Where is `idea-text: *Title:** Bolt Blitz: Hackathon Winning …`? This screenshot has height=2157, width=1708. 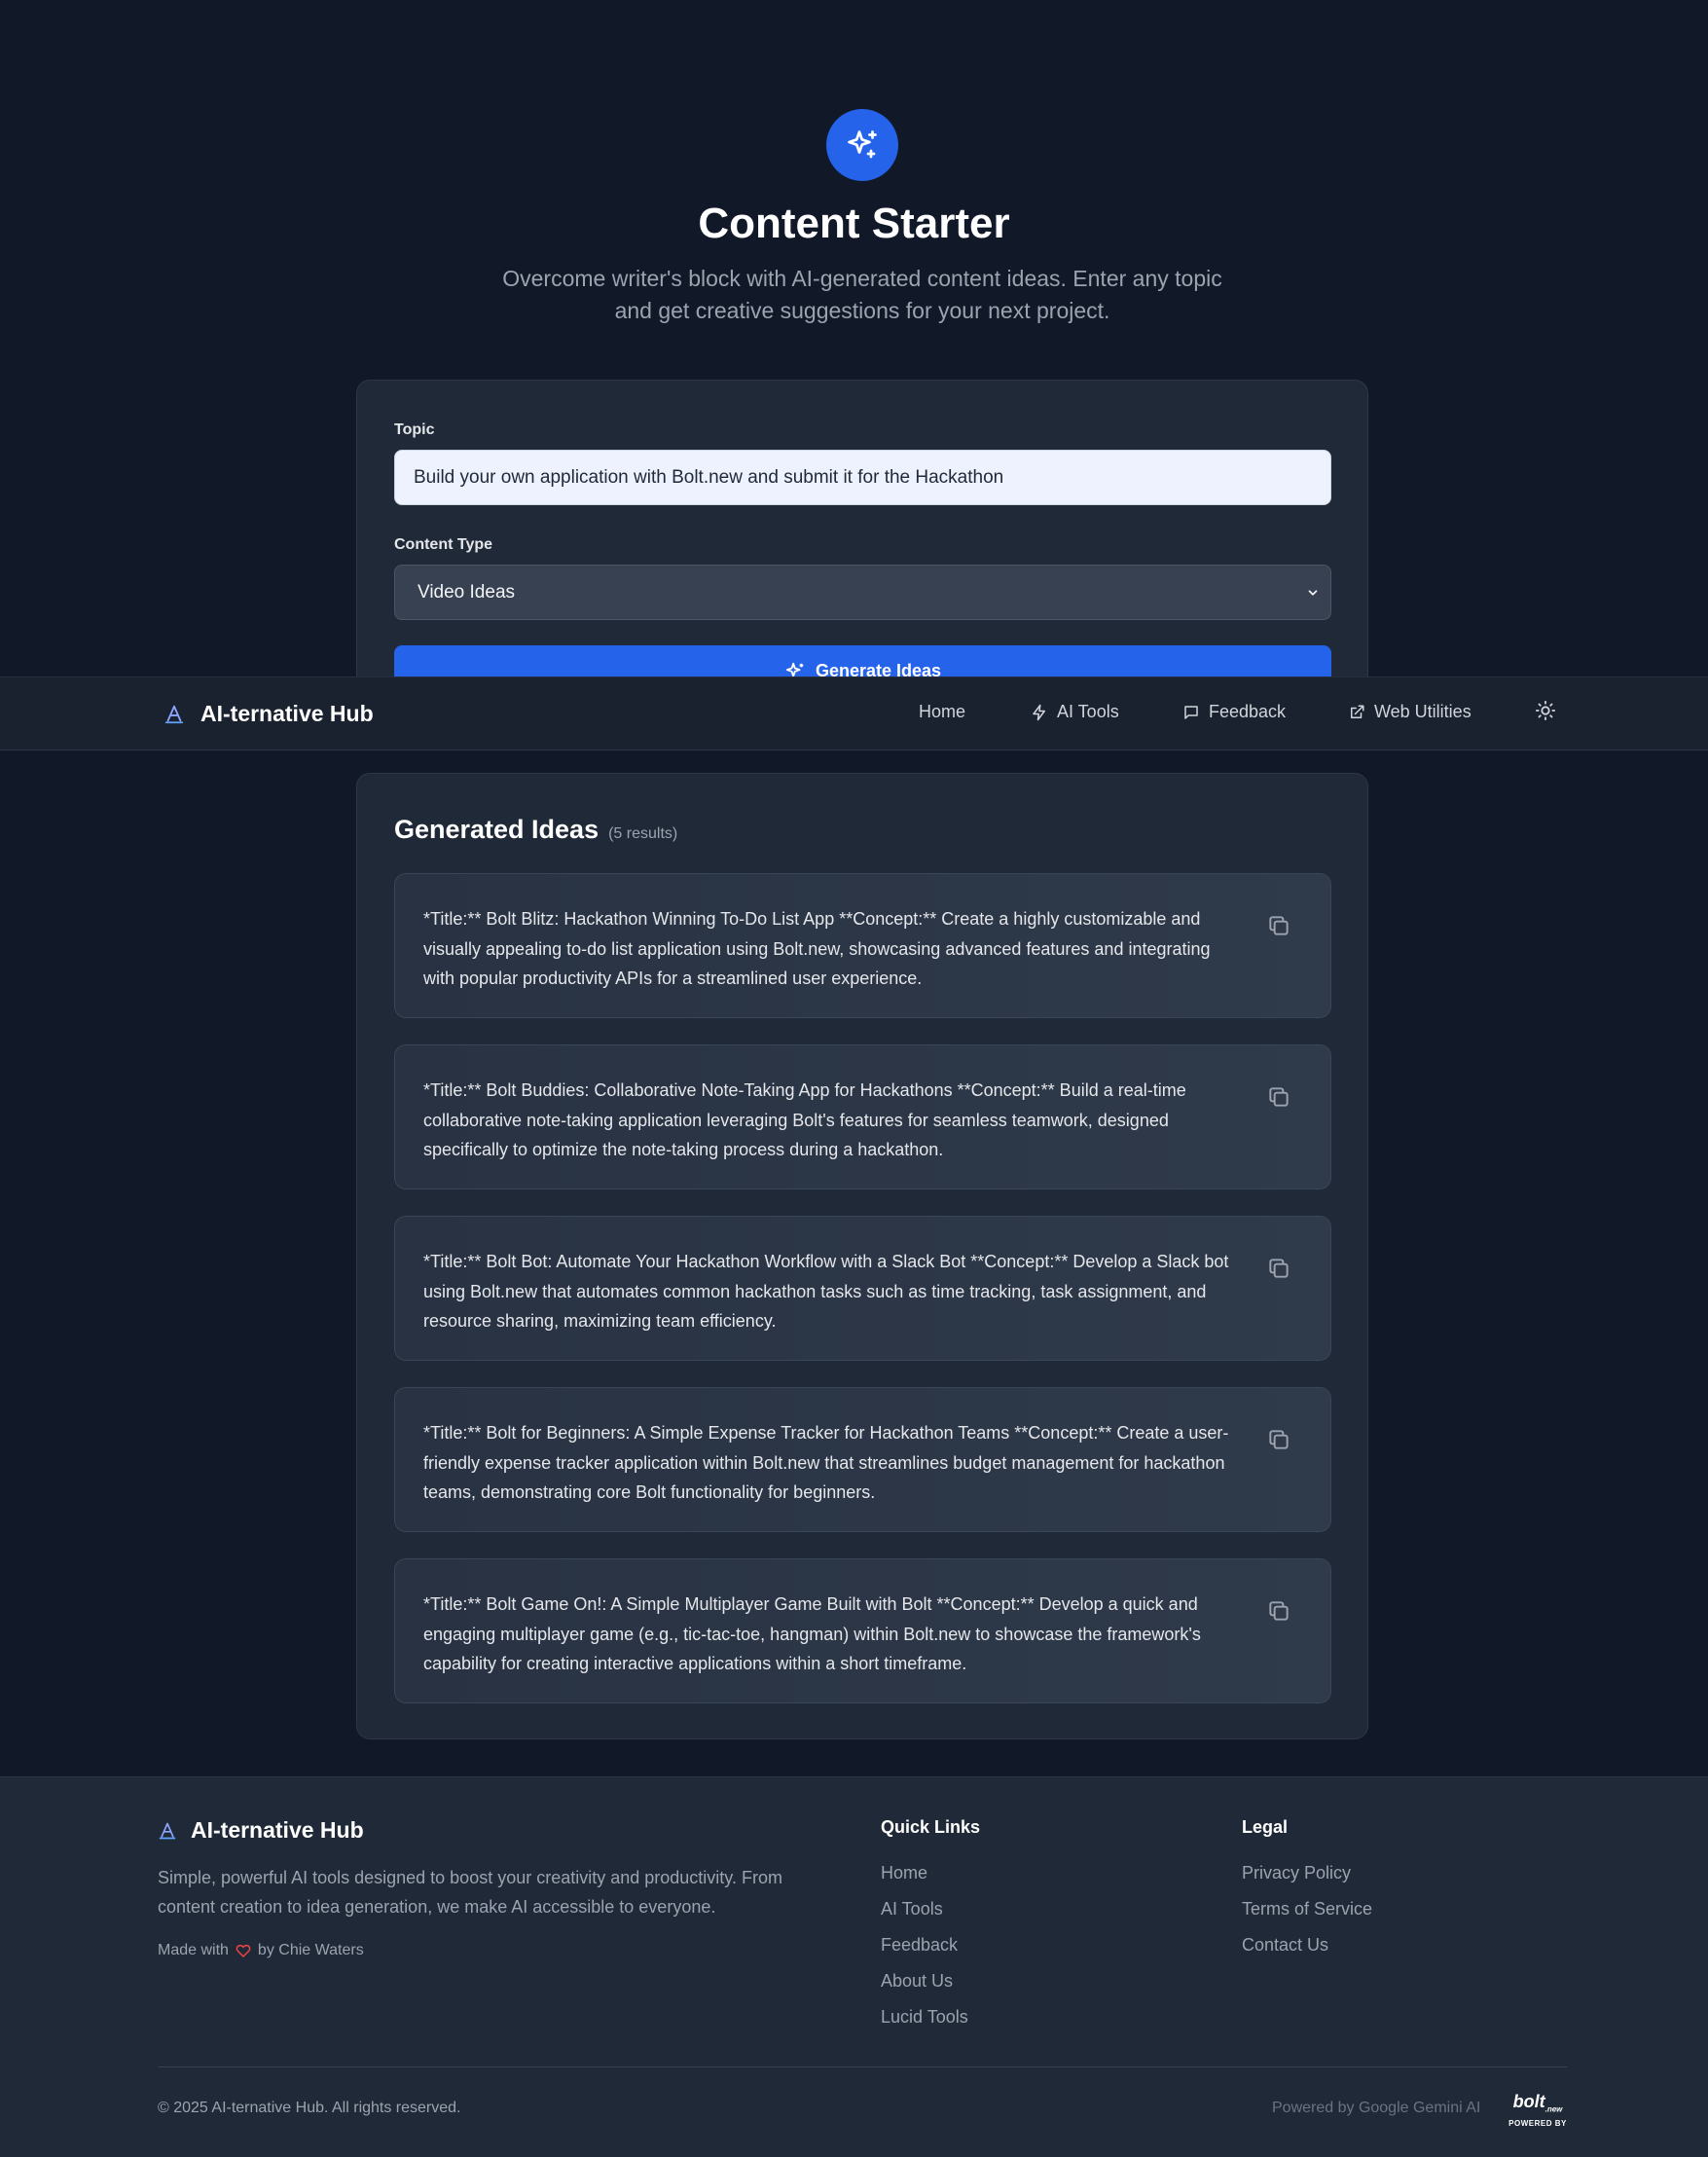 idea-text: *Title:** Bolt Blitz: Hackathon Winning … is located at coordinates (817, 948).